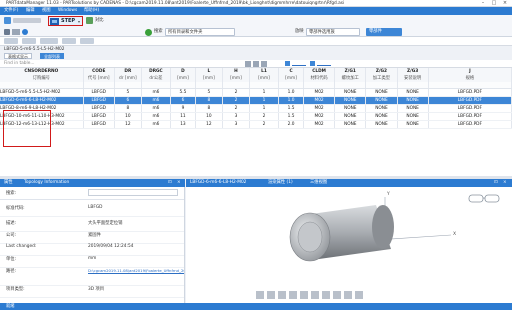  I want to click on parts-list-button, so click(69, 41).